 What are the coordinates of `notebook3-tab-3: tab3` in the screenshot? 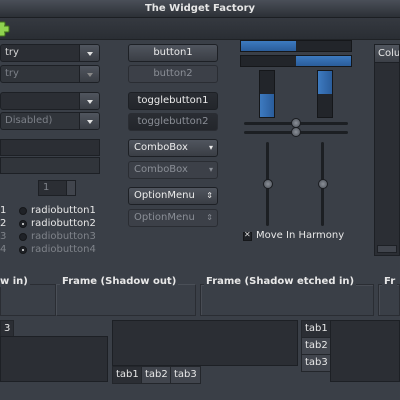 It's located at (316, 363).